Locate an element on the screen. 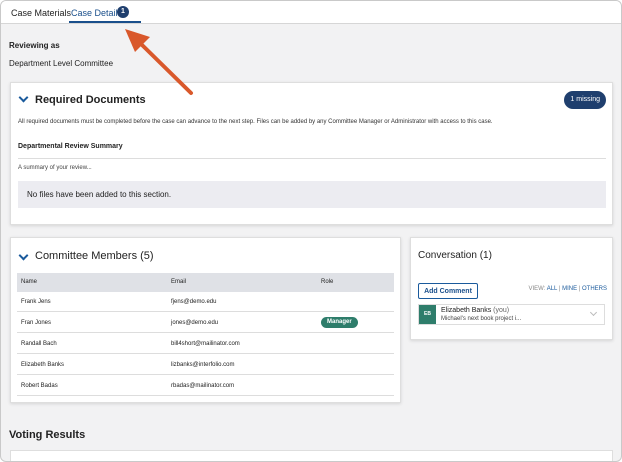  annotation-arrow-icon is located at coordinates (159, 62).